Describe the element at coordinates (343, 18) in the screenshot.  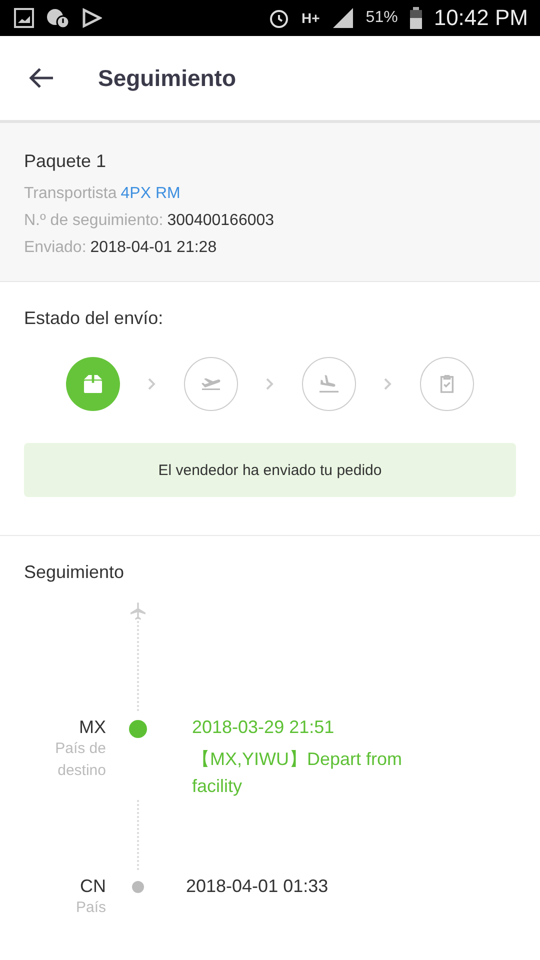
I see `signal-icon` at that location.